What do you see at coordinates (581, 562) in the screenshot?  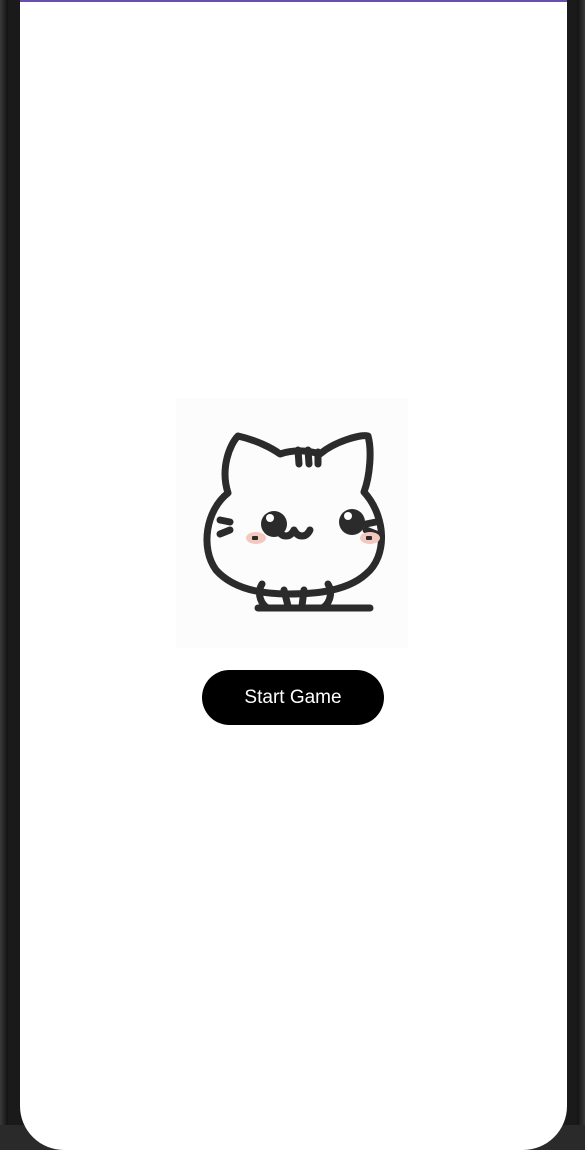 I see `device-right-bezel` at bounding box center [581, 562].